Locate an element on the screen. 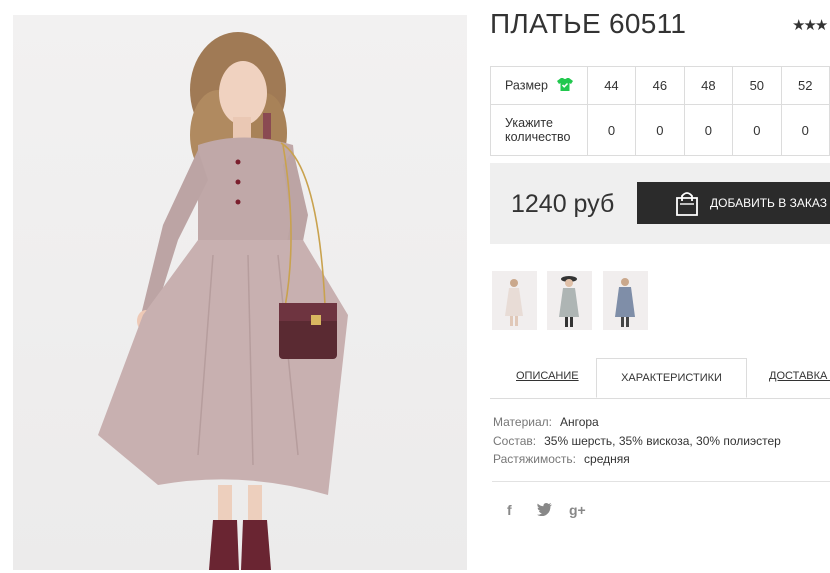 This screenshot has width=830, height=573. shopping-bag-icon is located at coordinates (687, 204).